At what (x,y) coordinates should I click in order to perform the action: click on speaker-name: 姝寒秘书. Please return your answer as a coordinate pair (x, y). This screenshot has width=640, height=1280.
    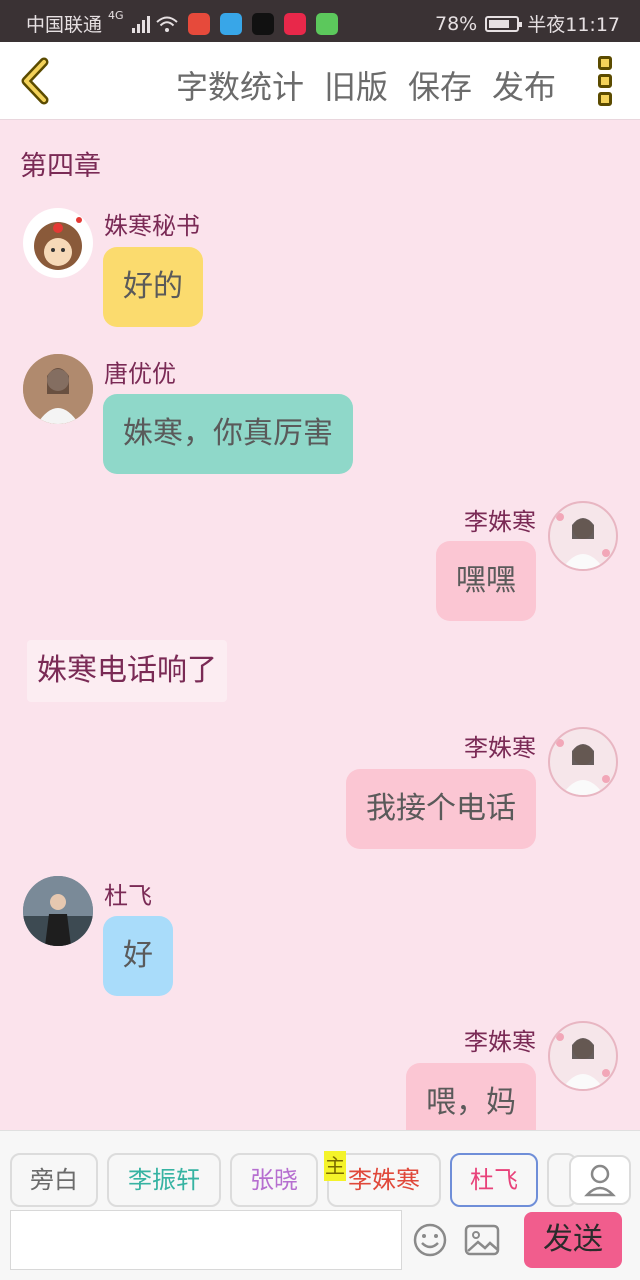
    Looking at the image, I should click on (152, 226).